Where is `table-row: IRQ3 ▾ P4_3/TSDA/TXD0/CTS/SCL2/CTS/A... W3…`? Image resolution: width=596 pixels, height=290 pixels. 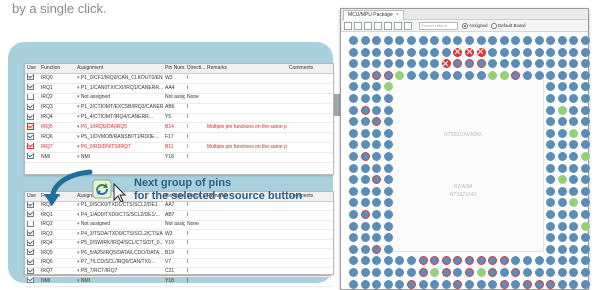
table-row: IRQ3 ▾ P4_3/TSDA/TXD0/CTS/SCL2/CTS/A... W3… is located at coordinates (179, 234).